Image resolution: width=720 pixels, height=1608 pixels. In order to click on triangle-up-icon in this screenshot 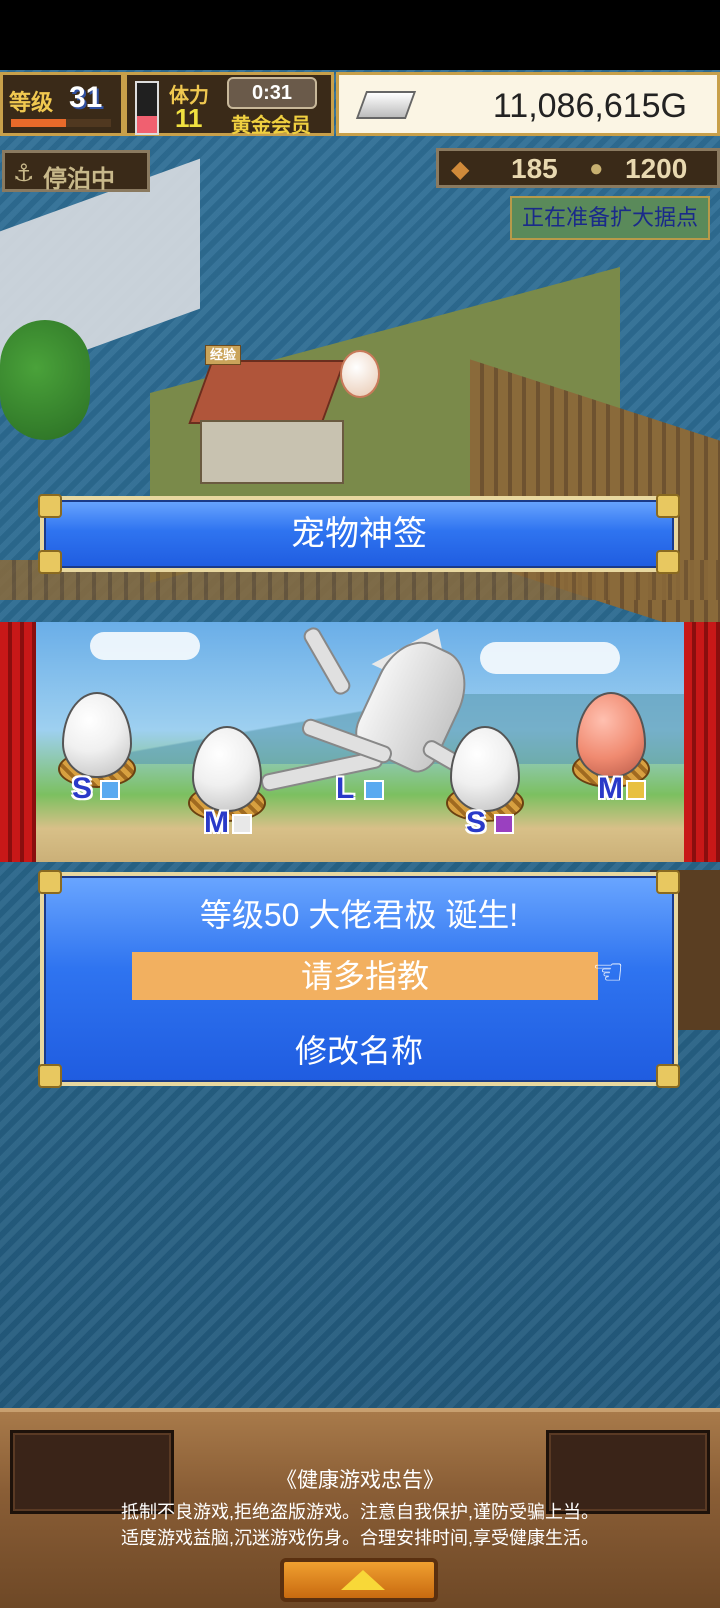, I will do `click(363, 1580)`.